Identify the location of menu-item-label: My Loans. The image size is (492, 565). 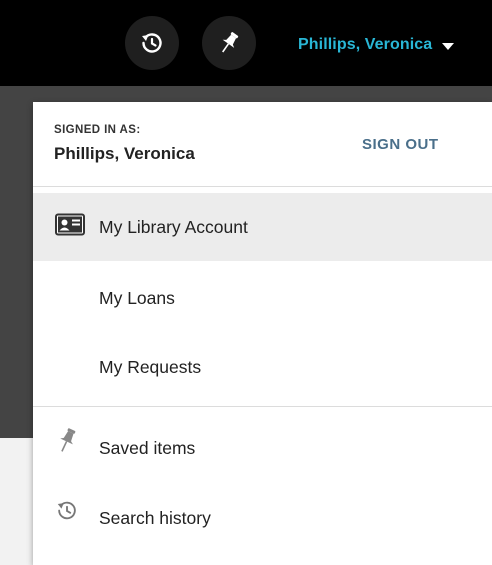
(137, 297).